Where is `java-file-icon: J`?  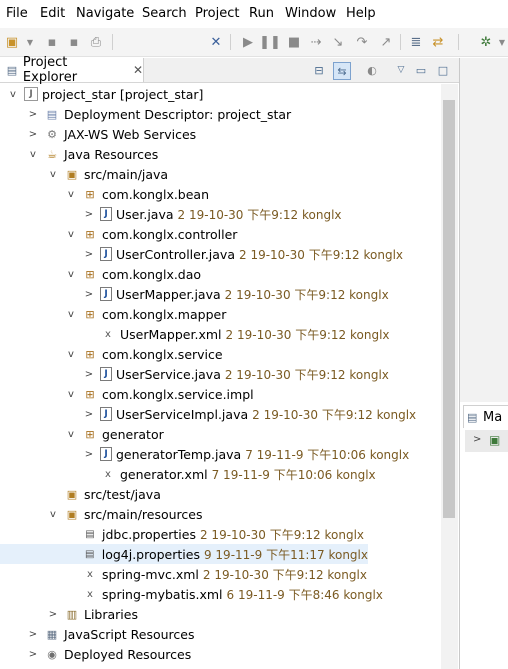 java-file-icon: J is located at coordinates (106, 254).